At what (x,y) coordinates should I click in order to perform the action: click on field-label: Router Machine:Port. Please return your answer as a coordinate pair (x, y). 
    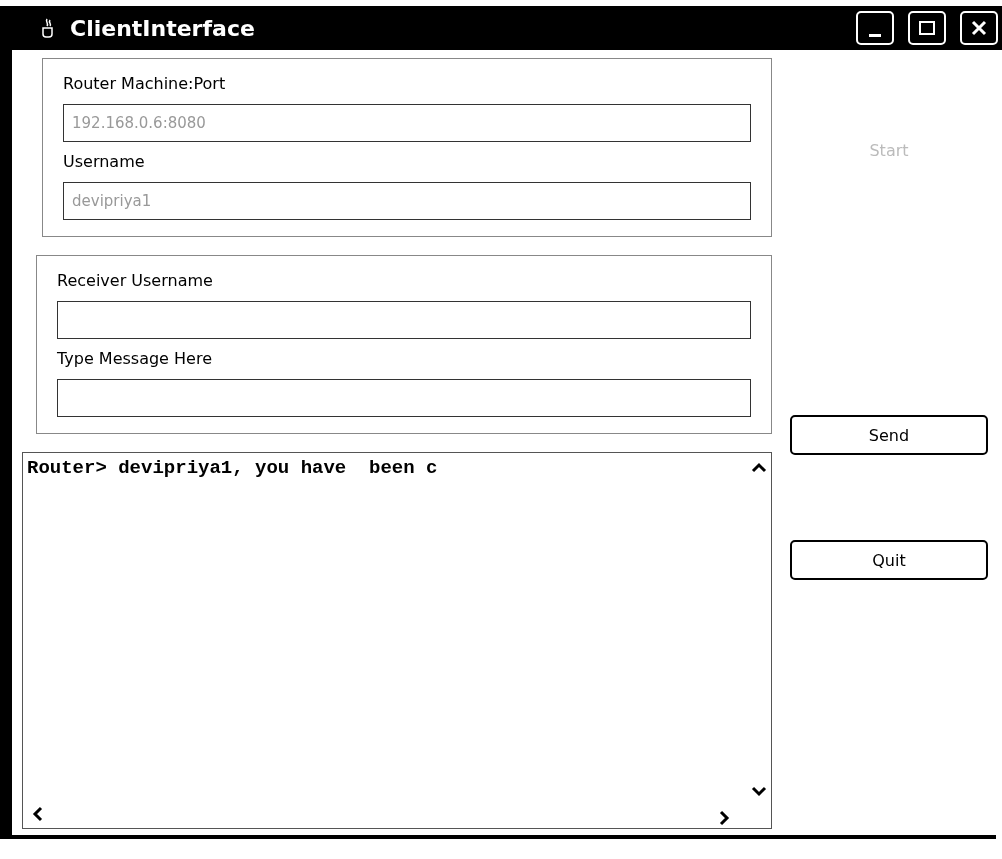
    Looking at the image, I should click on (145, 84).